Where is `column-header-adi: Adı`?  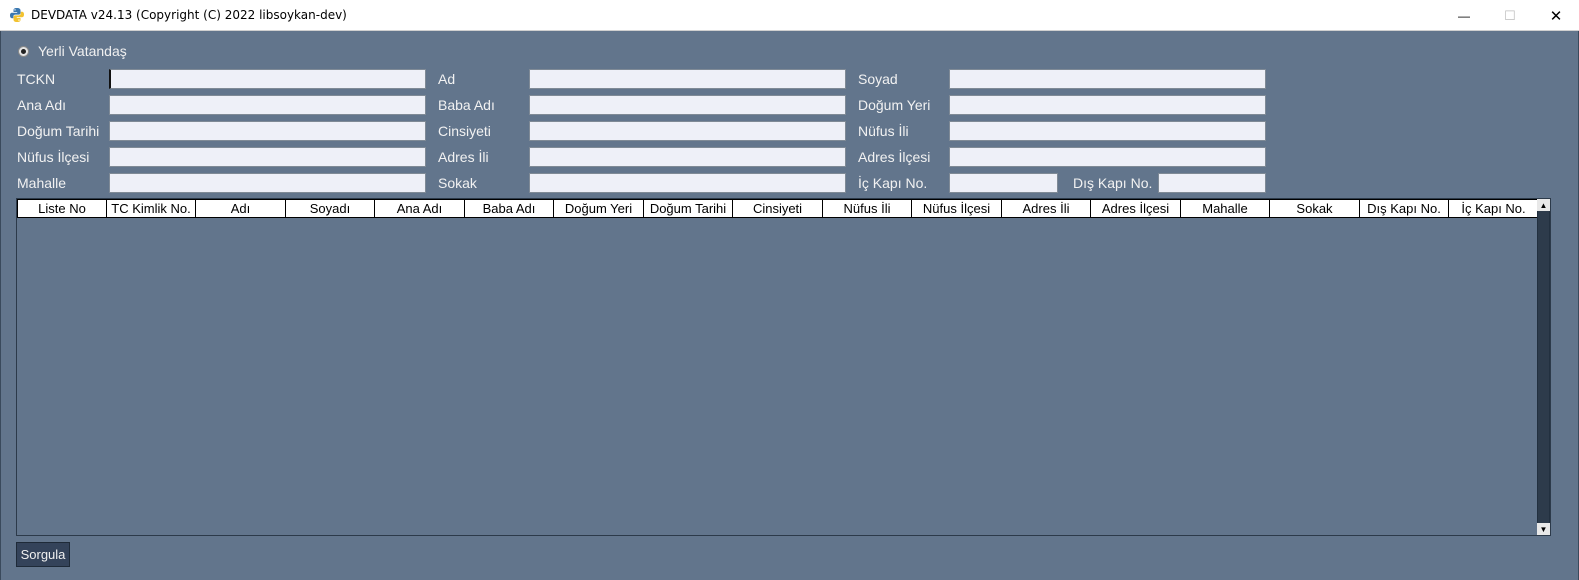 column-header-adi: Adı is located at coordinates (241, 208).